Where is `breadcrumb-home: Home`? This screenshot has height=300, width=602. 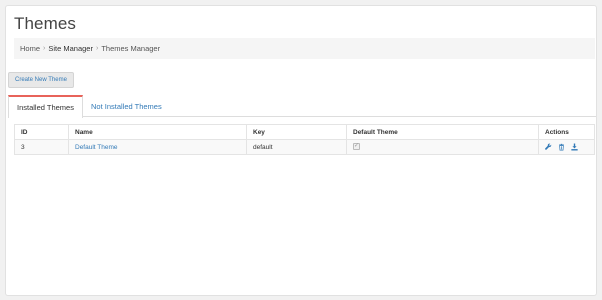 breadcrumb-home: Home is located at coordinates (30, 48).